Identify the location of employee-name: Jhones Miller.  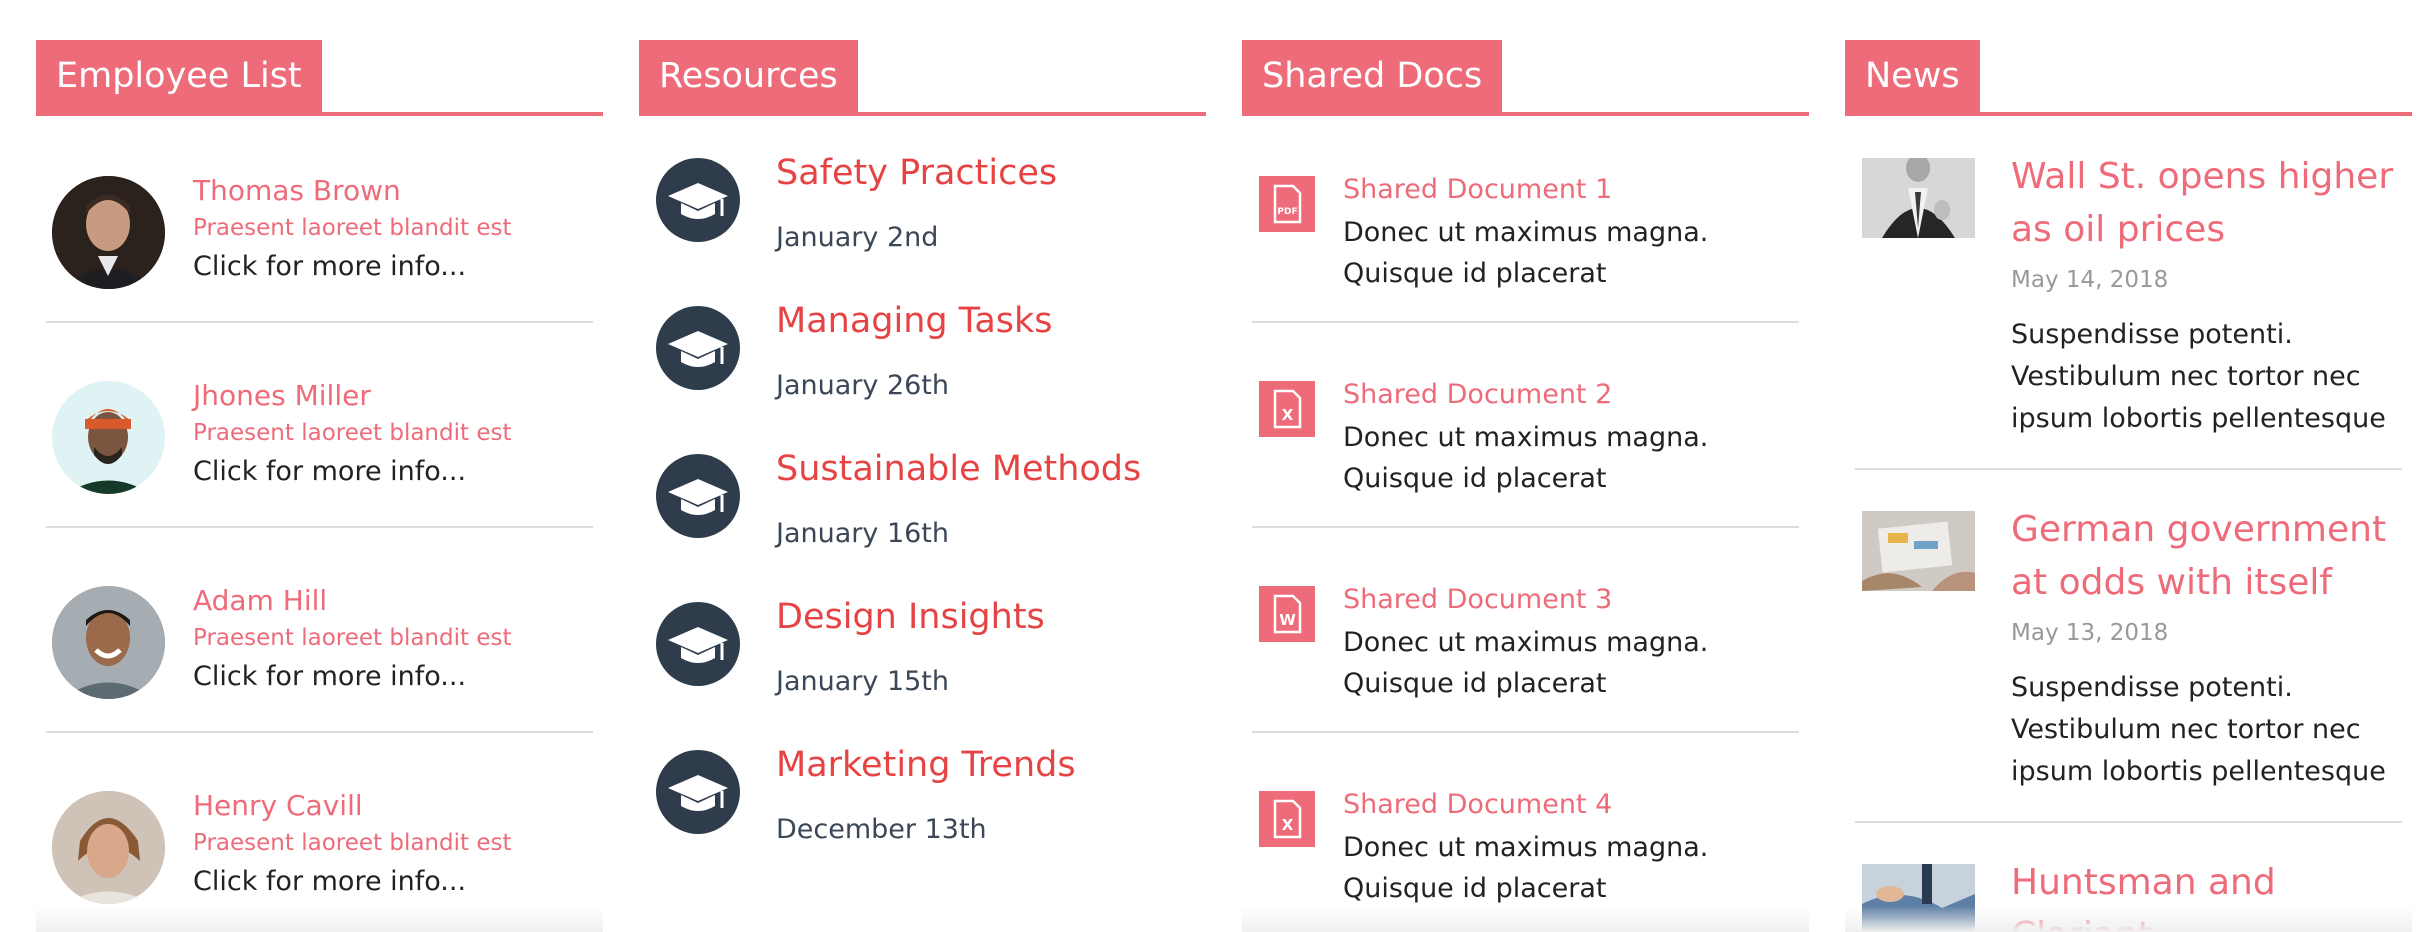
(282, 395).